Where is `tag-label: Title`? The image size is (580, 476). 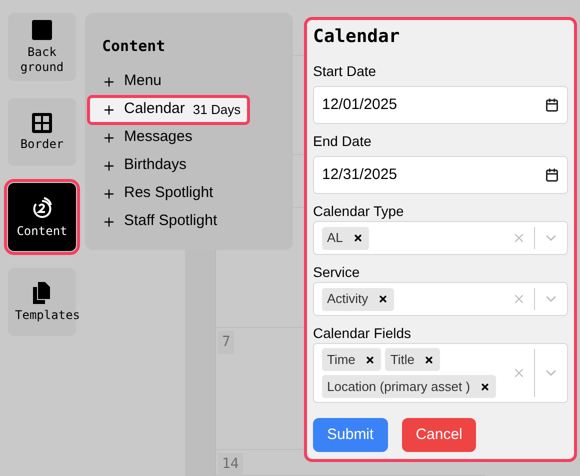 tag-label: Title is located at coordinates (402, 359).